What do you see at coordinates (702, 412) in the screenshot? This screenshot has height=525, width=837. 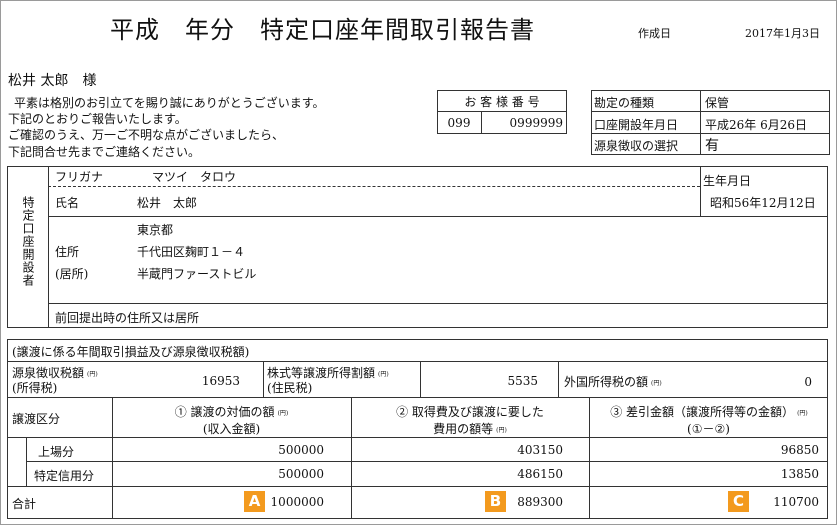 I see `col3-header-text: ③ 差引金額（譲渡所得等の金額）` at bounding box center [702, 412].